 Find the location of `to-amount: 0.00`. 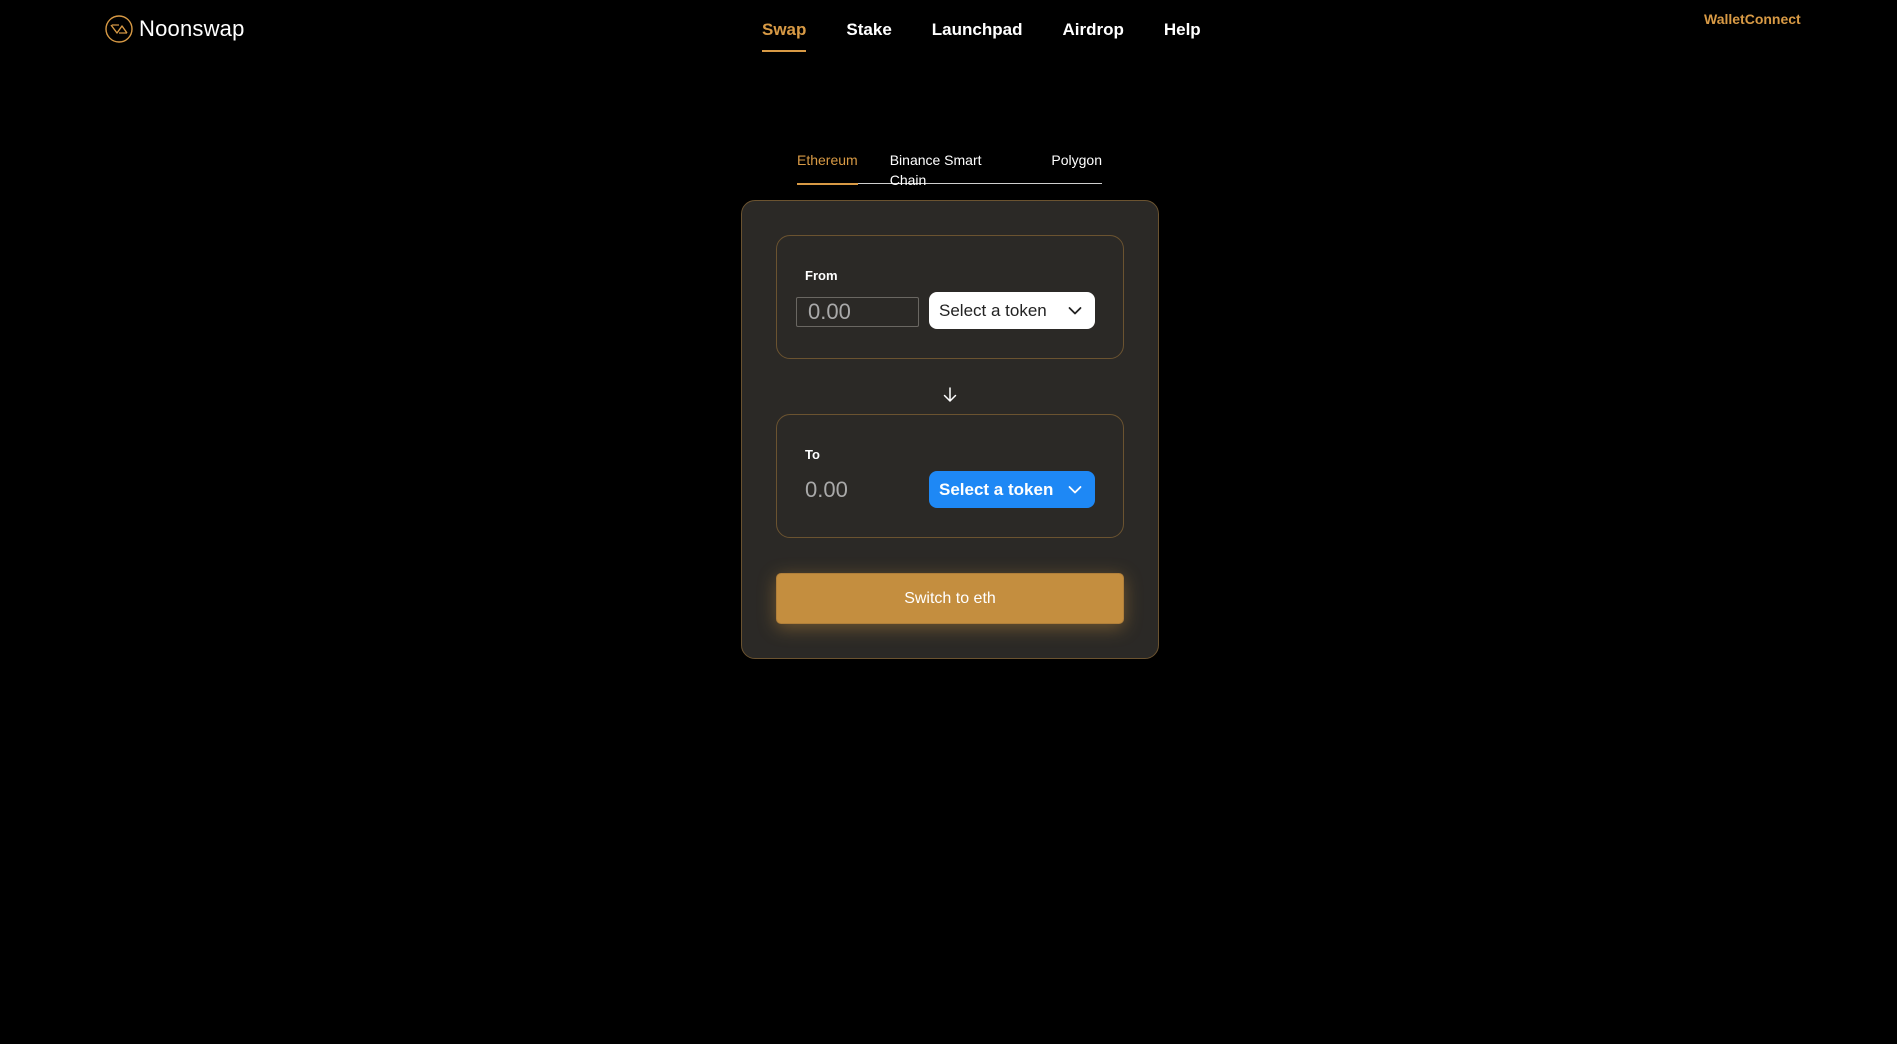

to-amount: 0.00 is located at coordinates (826, 489).